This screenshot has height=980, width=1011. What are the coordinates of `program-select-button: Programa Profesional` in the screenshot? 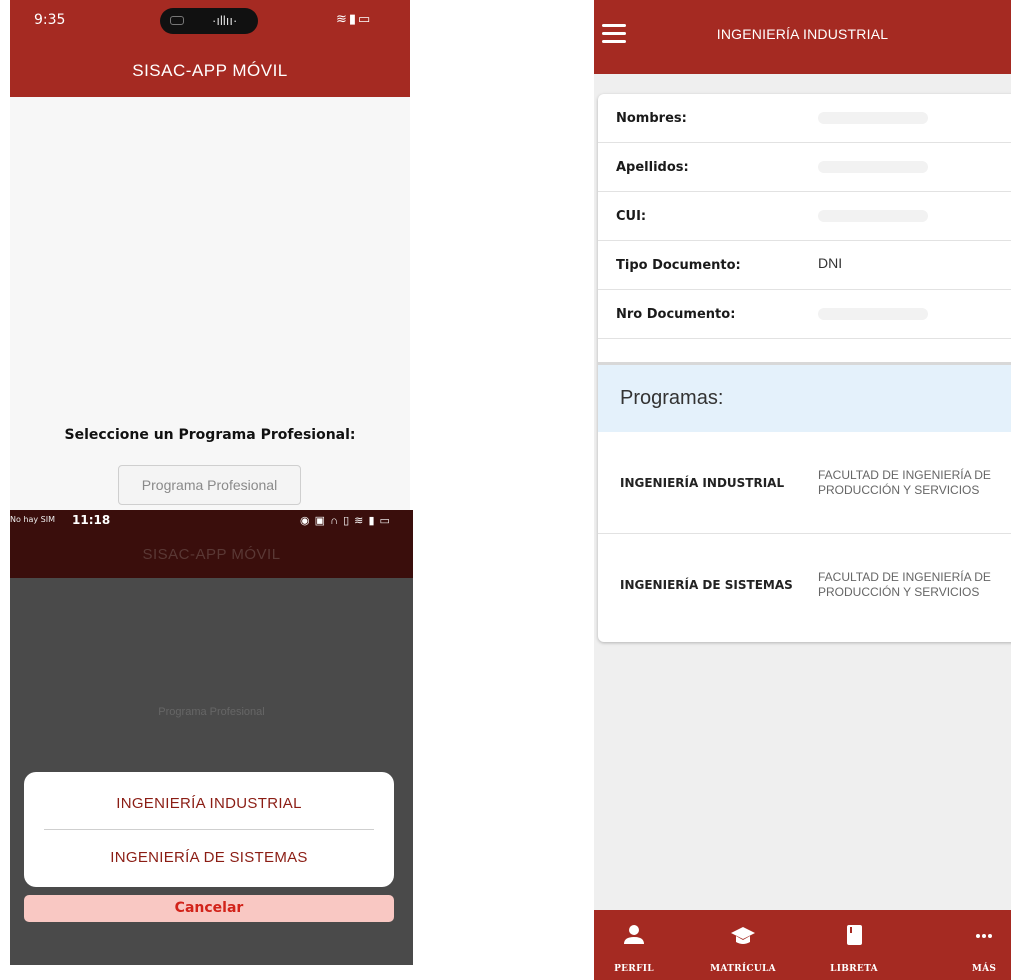 It's located at (209, 485).